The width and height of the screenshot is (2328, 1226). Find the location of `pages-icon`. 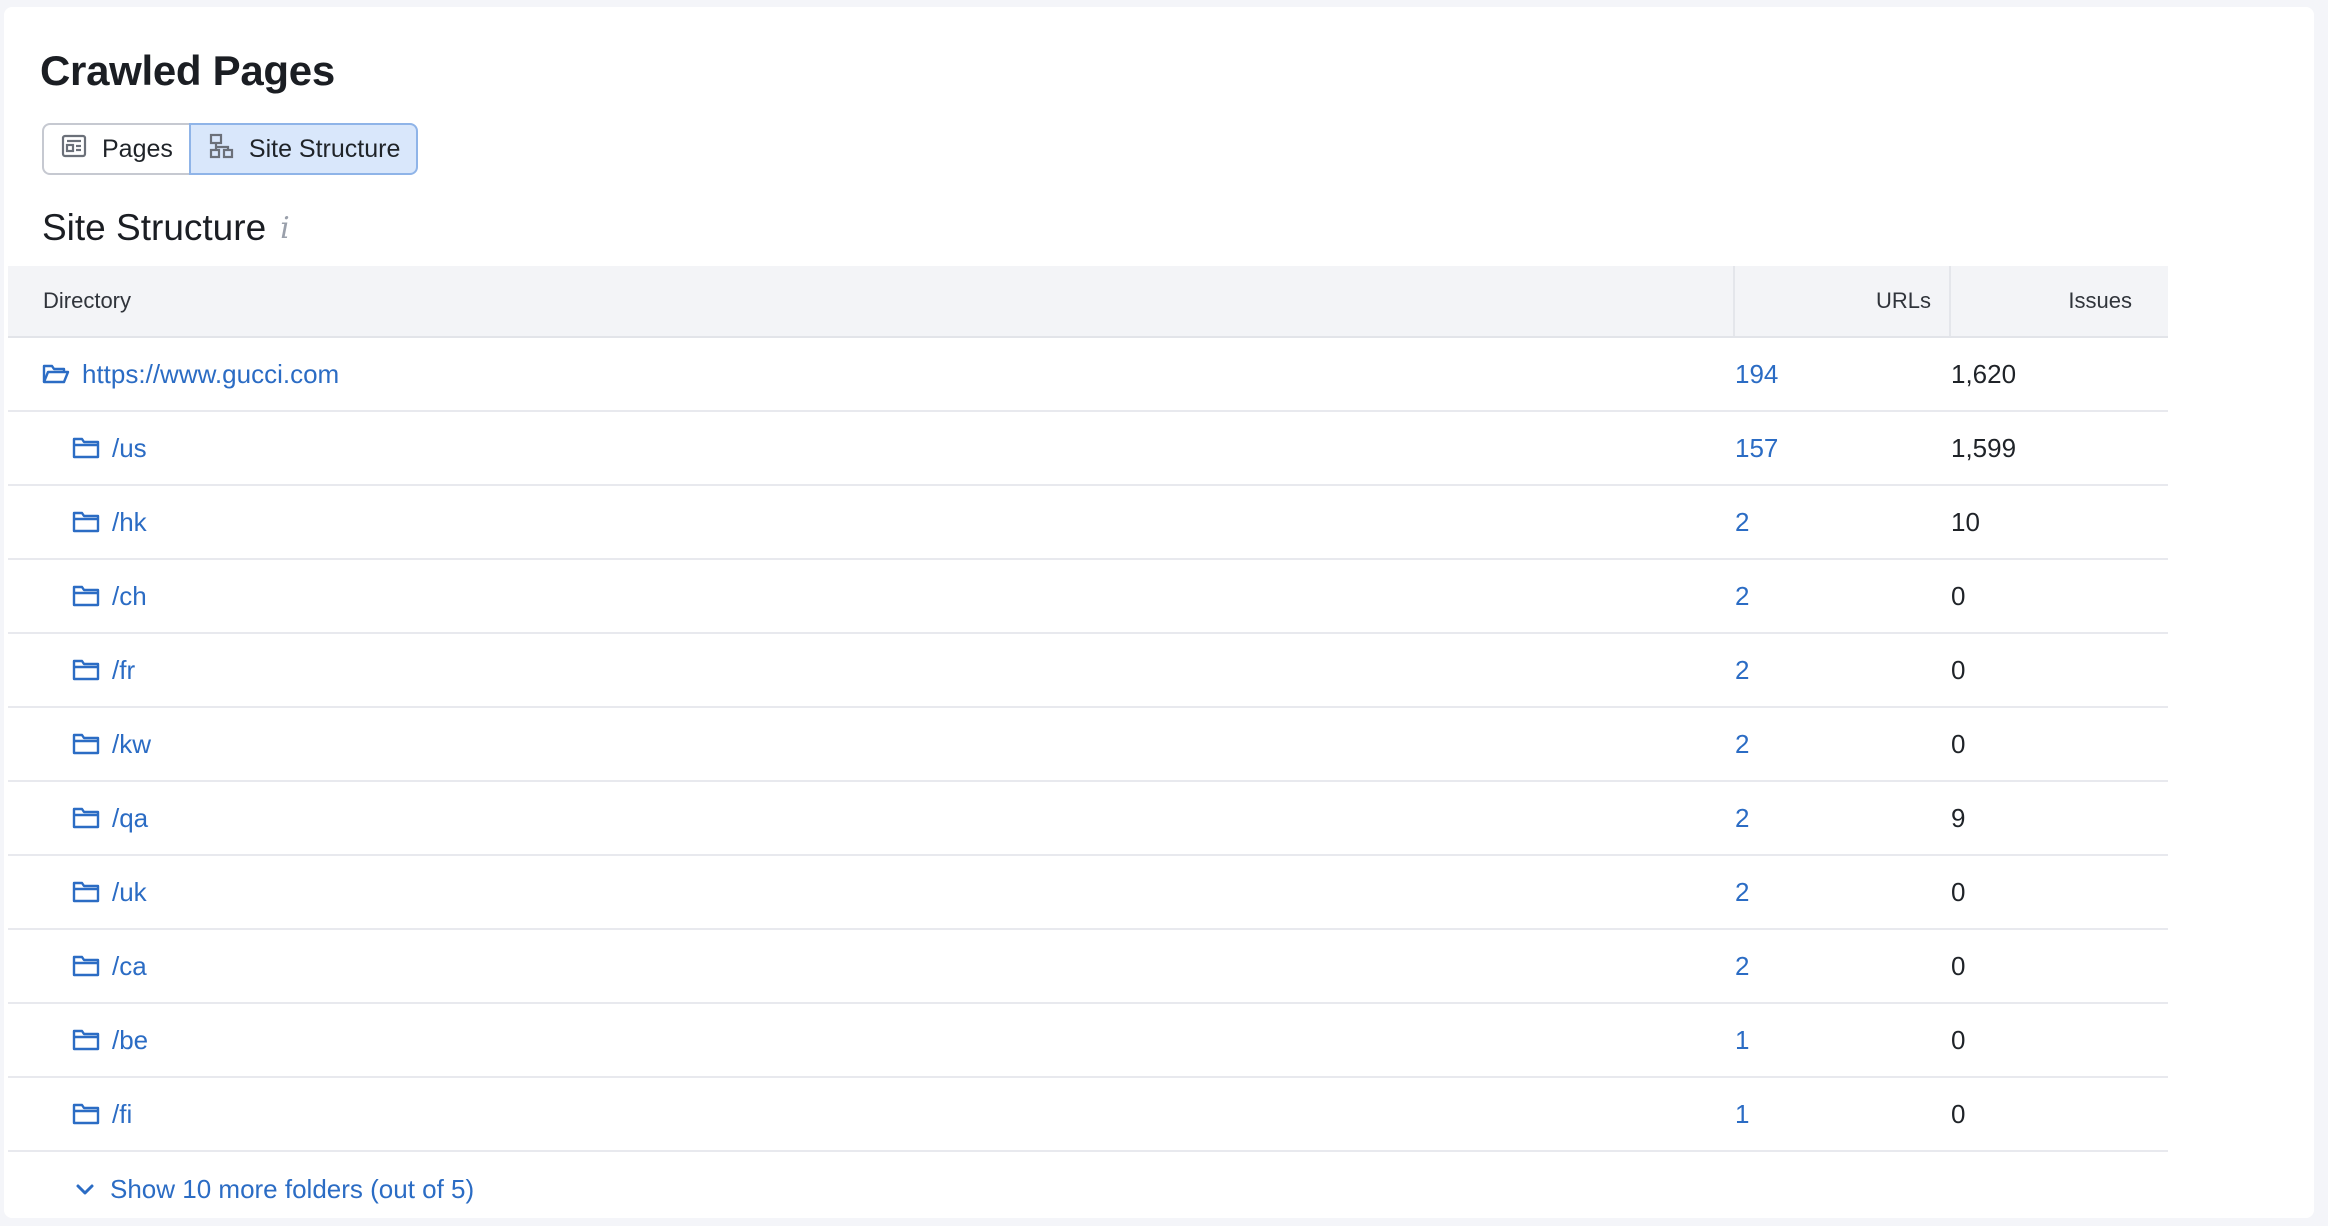

pages-icon is located at coordinates (74, 149).